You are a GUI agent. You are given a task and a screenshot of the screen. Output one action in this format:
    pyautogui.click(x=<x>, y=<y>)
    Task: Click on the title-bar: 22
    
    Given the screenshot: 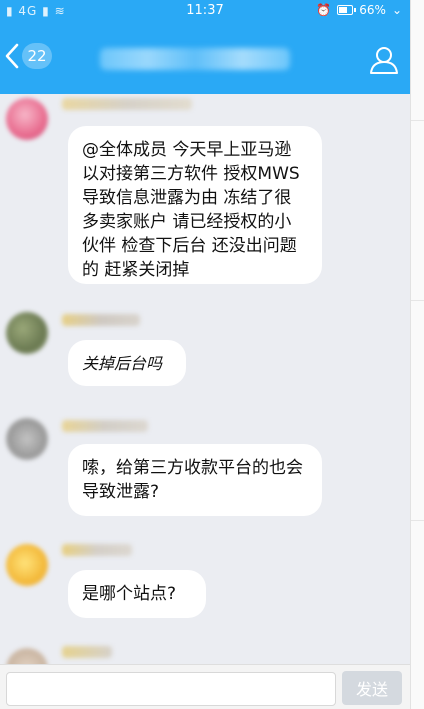 What is the action you would take?
    pyautogui.click(x=205, y=58)
    